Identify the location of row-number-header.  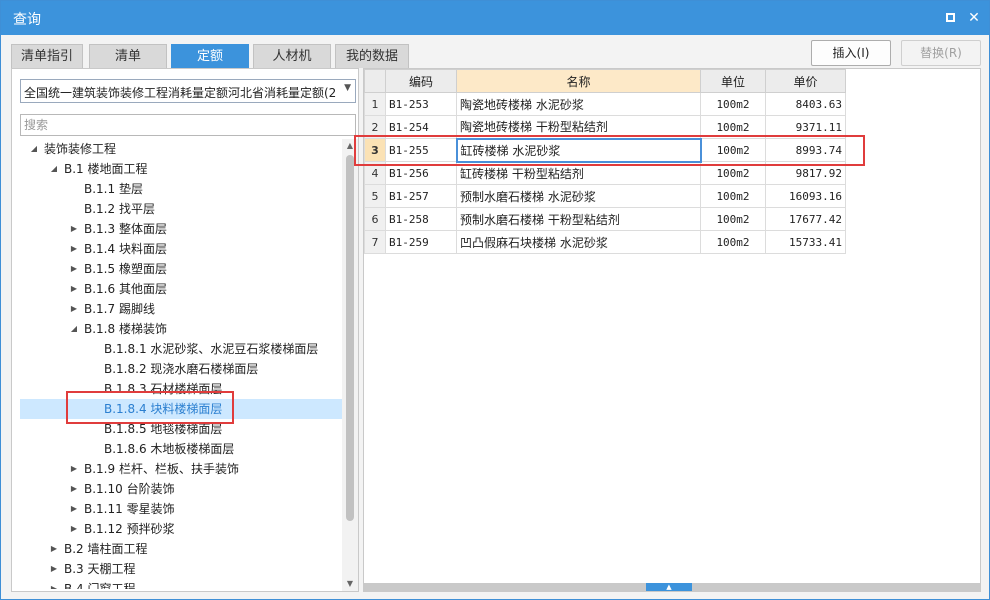
(375, 81).